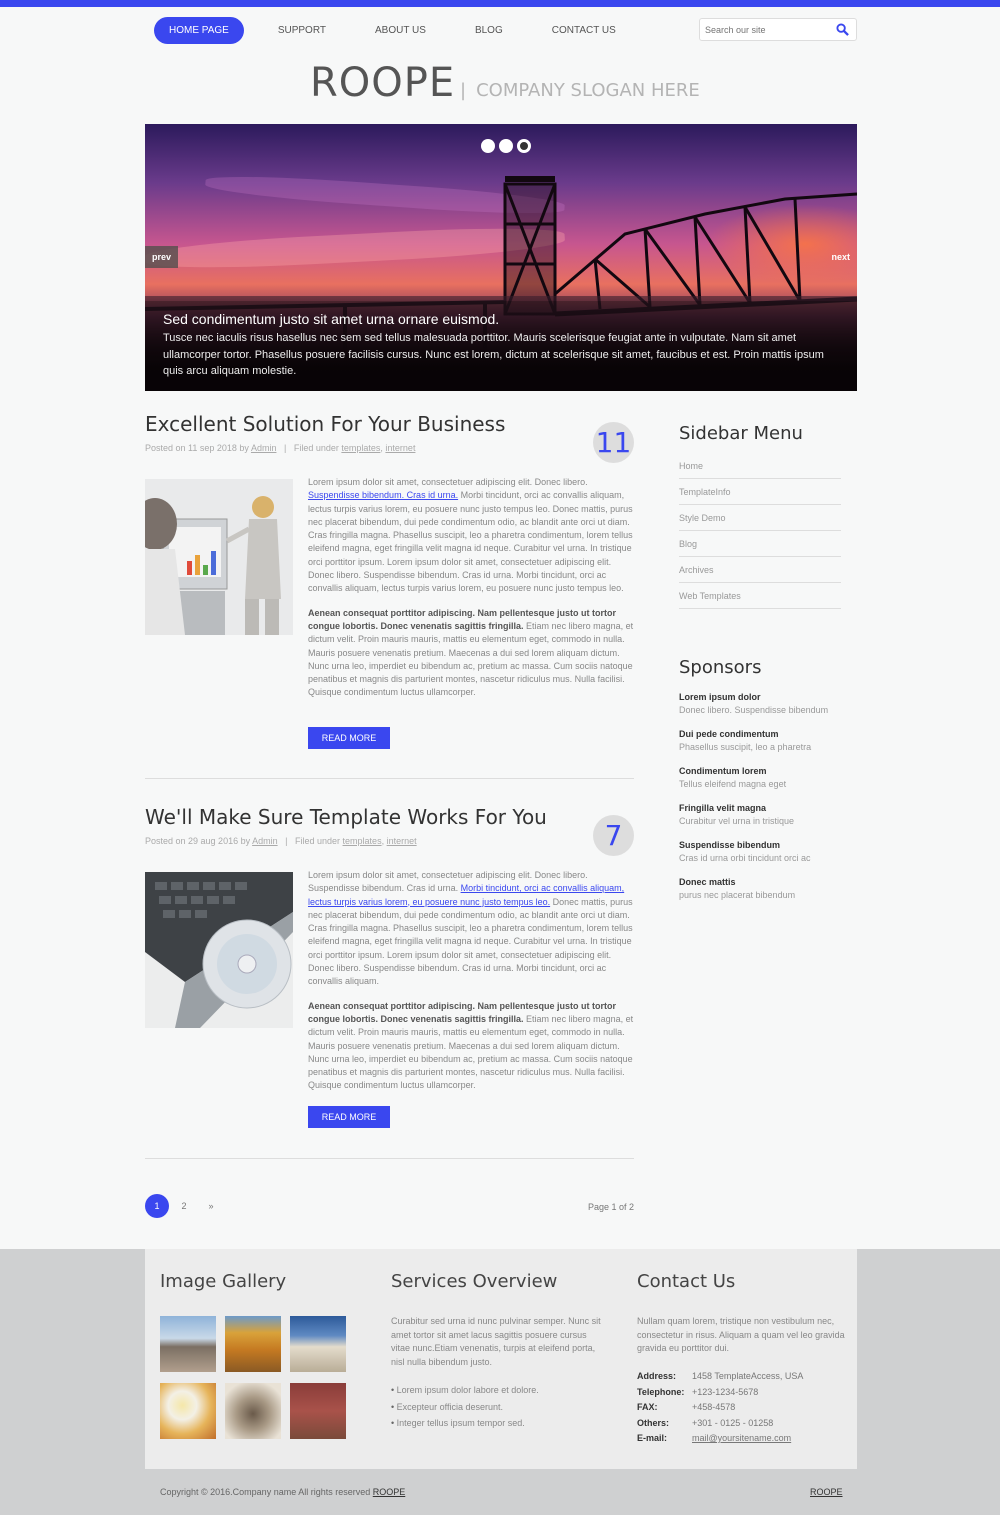 This screenshot has height=1515, width=1000. What do you see at coordinates (584, 30) in the screenshot?
I see `nav-contact: CONTACT US` at bounding box center [584, 30].